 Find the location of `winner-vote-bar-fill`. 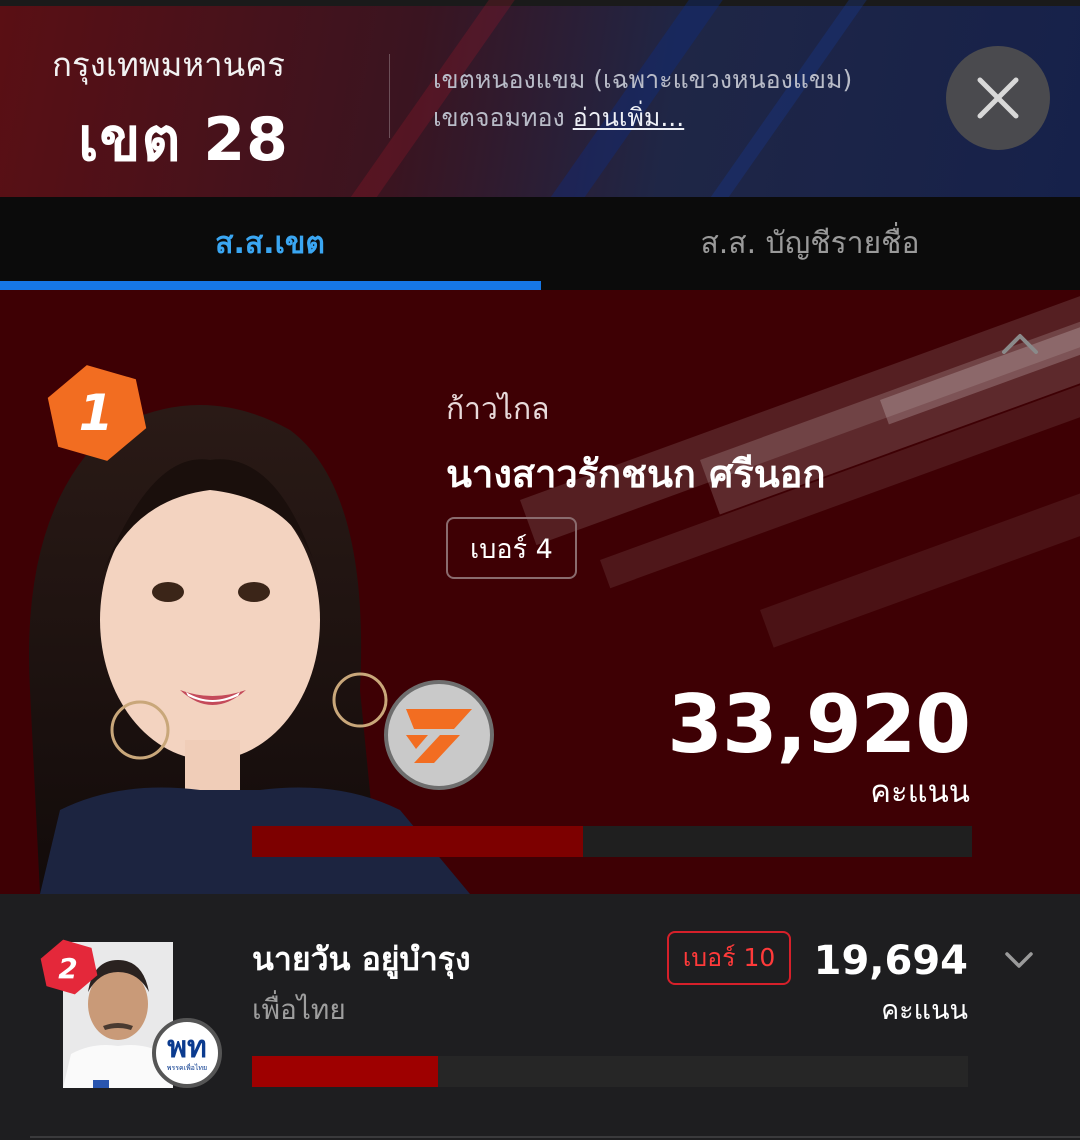

winner-vote-bar-fill is located at coordinates (418, 841).